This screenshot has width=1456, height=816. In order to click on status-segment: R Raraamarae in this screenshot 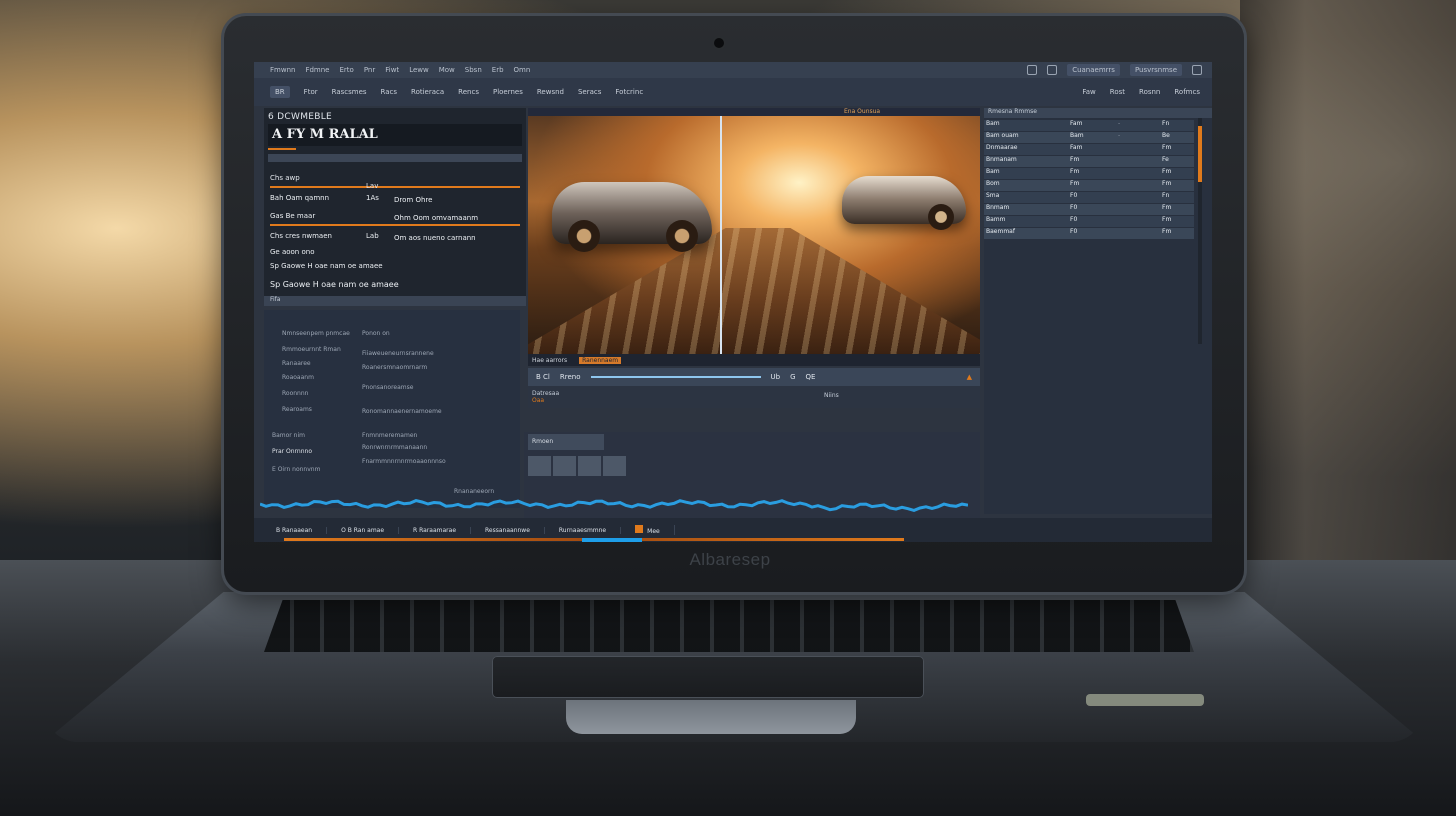, I will do `click(435, 530)`.